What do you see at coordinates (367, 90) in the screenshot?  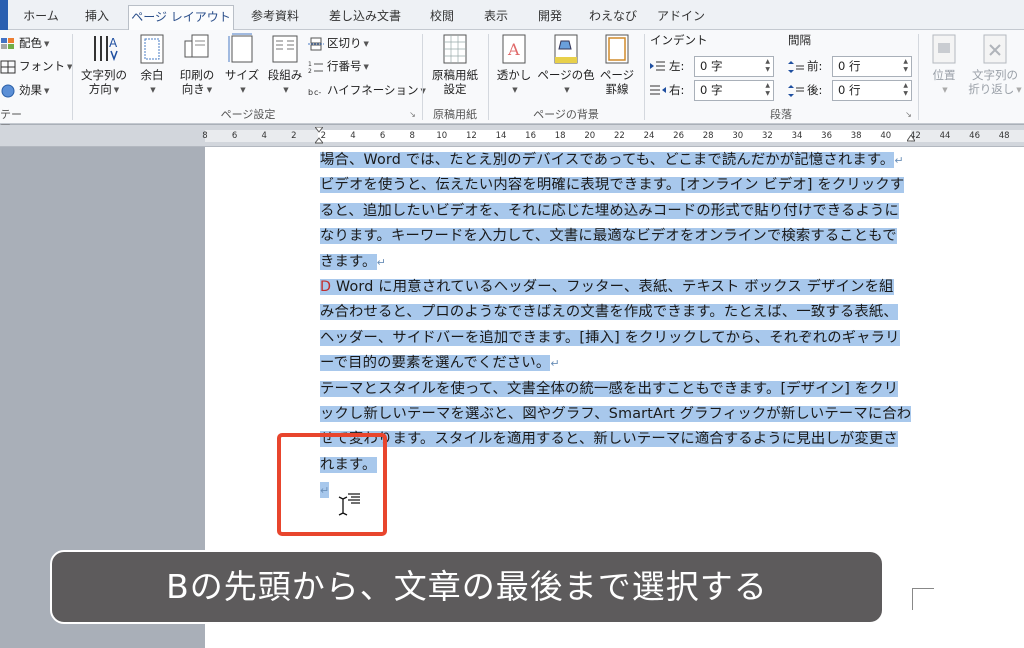 I see `hyphenation-button: b c- ハイフネーション ▼` at bounding box center [367, 90].